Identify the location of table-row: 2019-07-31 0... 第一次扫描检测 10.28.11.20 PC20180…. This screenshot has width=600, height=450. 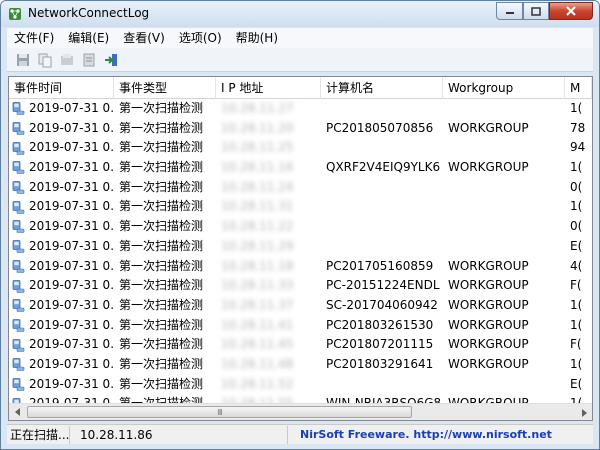
(300, 129).